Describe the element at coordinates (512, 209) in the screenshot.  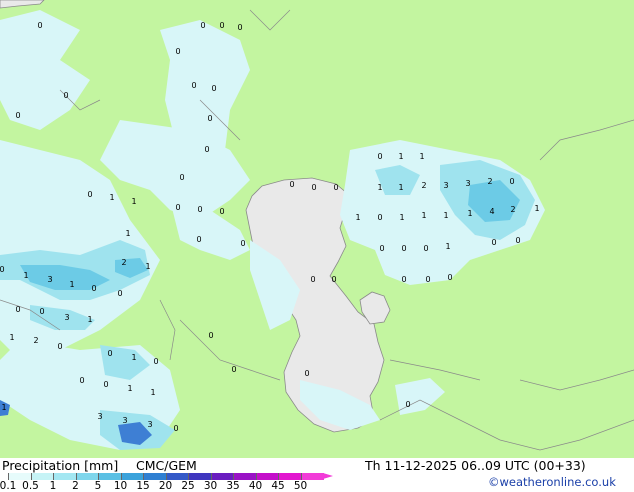
I see `precip-value-38: 2` at that location.